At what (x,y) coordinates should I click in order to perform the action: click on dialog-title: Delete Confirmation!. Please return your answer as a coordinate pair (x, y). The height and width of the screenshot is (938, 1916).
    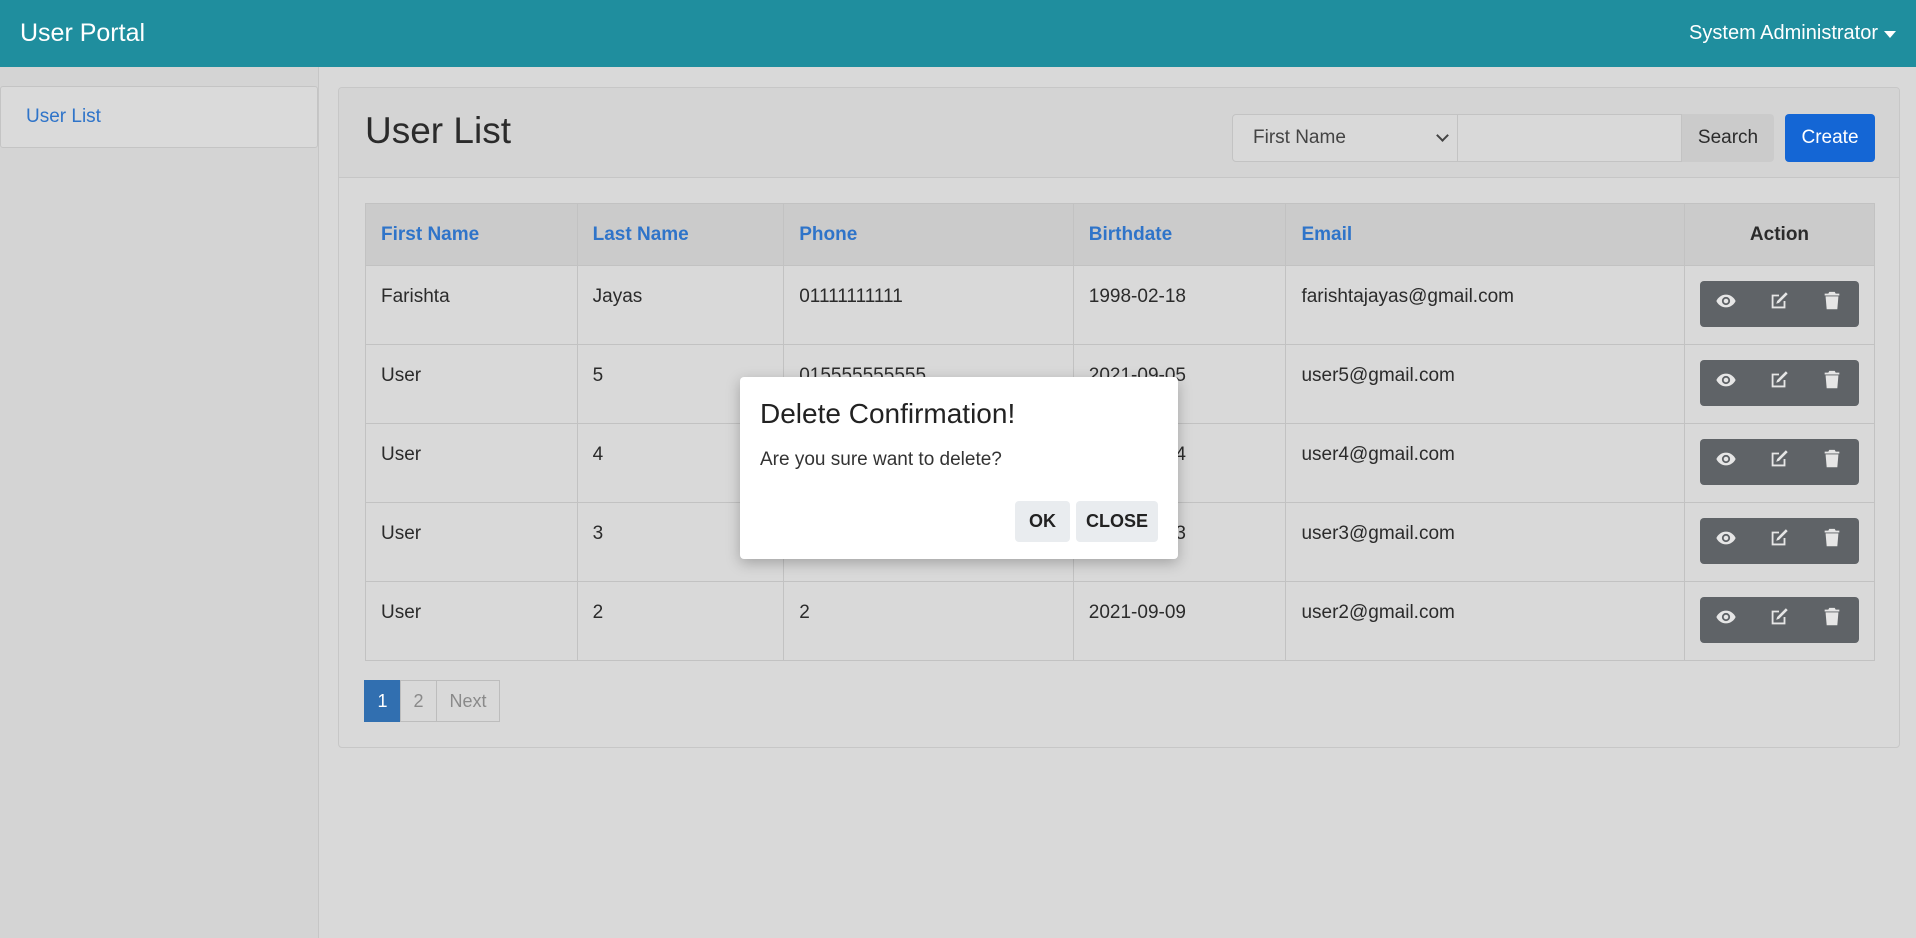
    Looking at the image, I should click on (888, 413).